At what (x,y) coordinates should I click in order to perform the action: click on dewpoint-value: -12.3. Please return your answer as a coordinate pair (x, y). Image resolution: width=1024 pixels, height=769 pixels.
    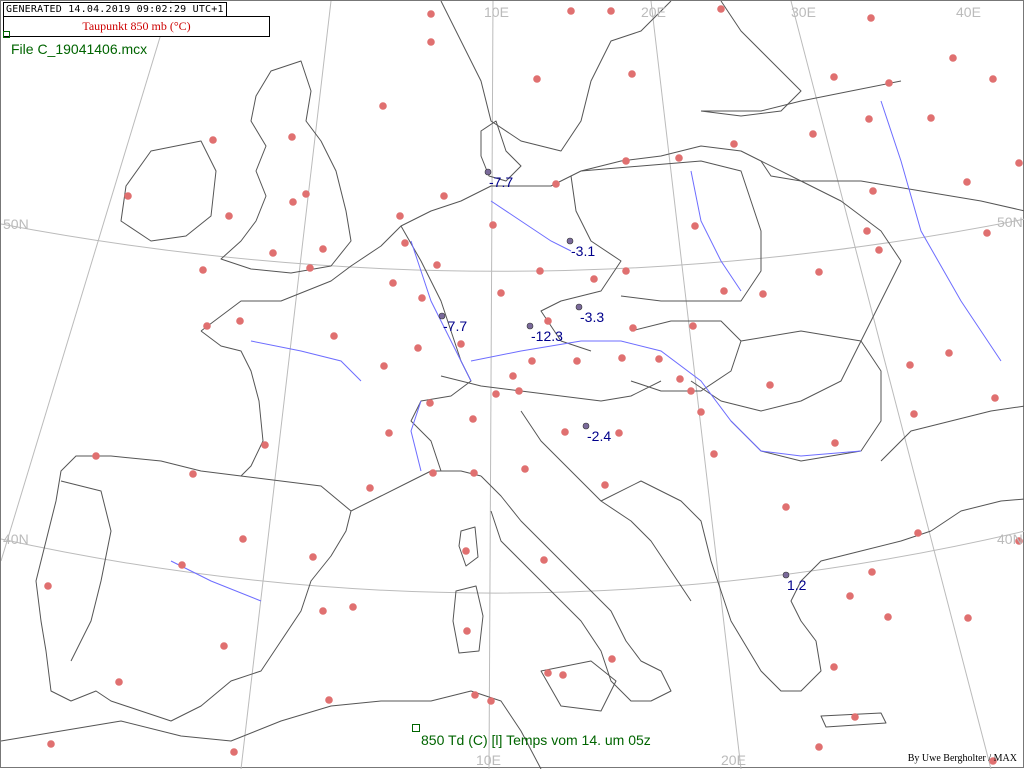
    Looking at the image, I should click on (547, 336).